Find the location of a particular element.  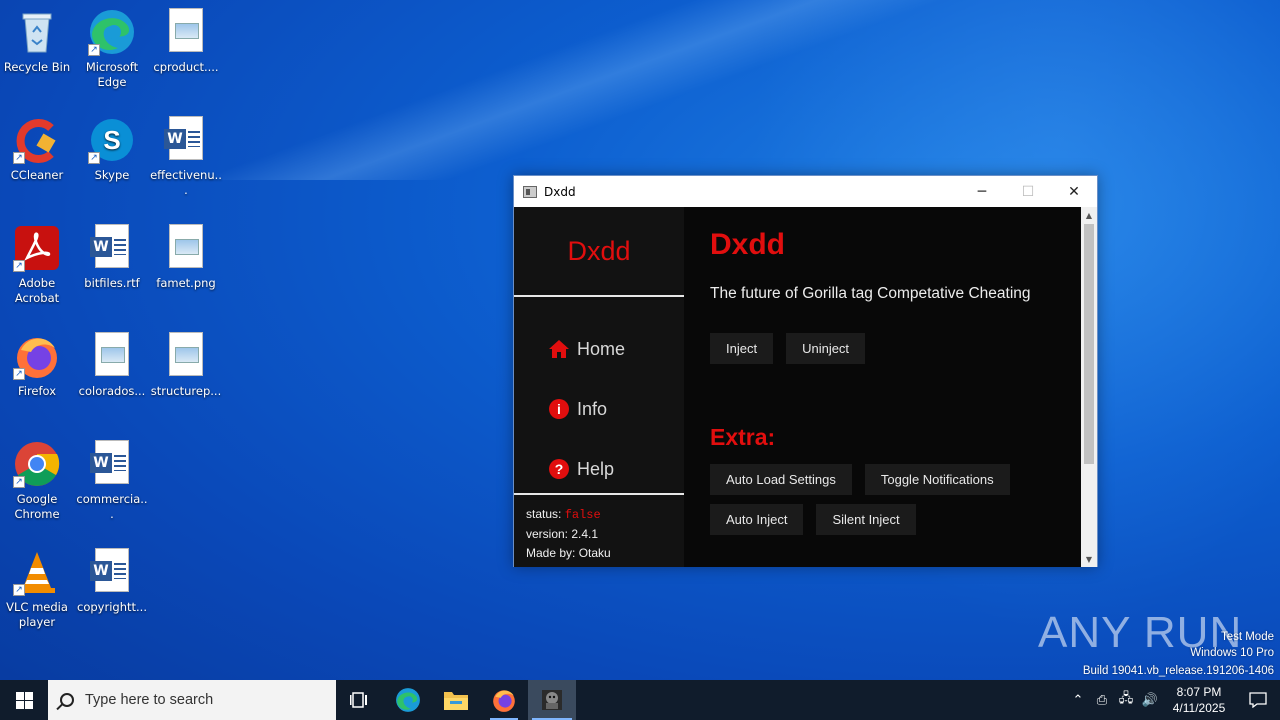

desktop-icon-google-chrome: ↗ Google Chrome is located at coordinates (37, 481).